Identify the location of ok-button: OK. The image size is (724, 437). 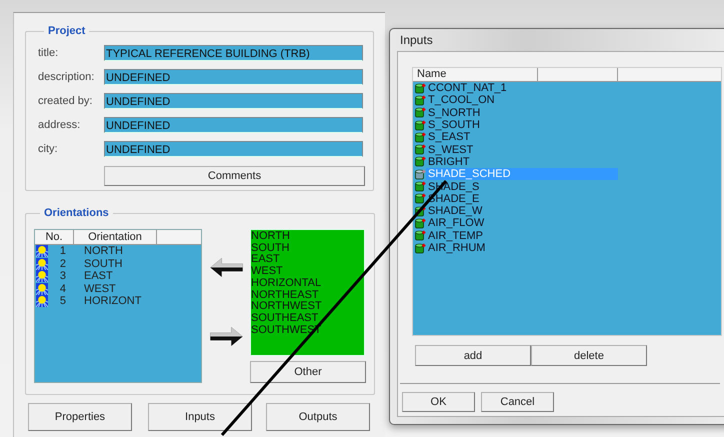
(438, 402).